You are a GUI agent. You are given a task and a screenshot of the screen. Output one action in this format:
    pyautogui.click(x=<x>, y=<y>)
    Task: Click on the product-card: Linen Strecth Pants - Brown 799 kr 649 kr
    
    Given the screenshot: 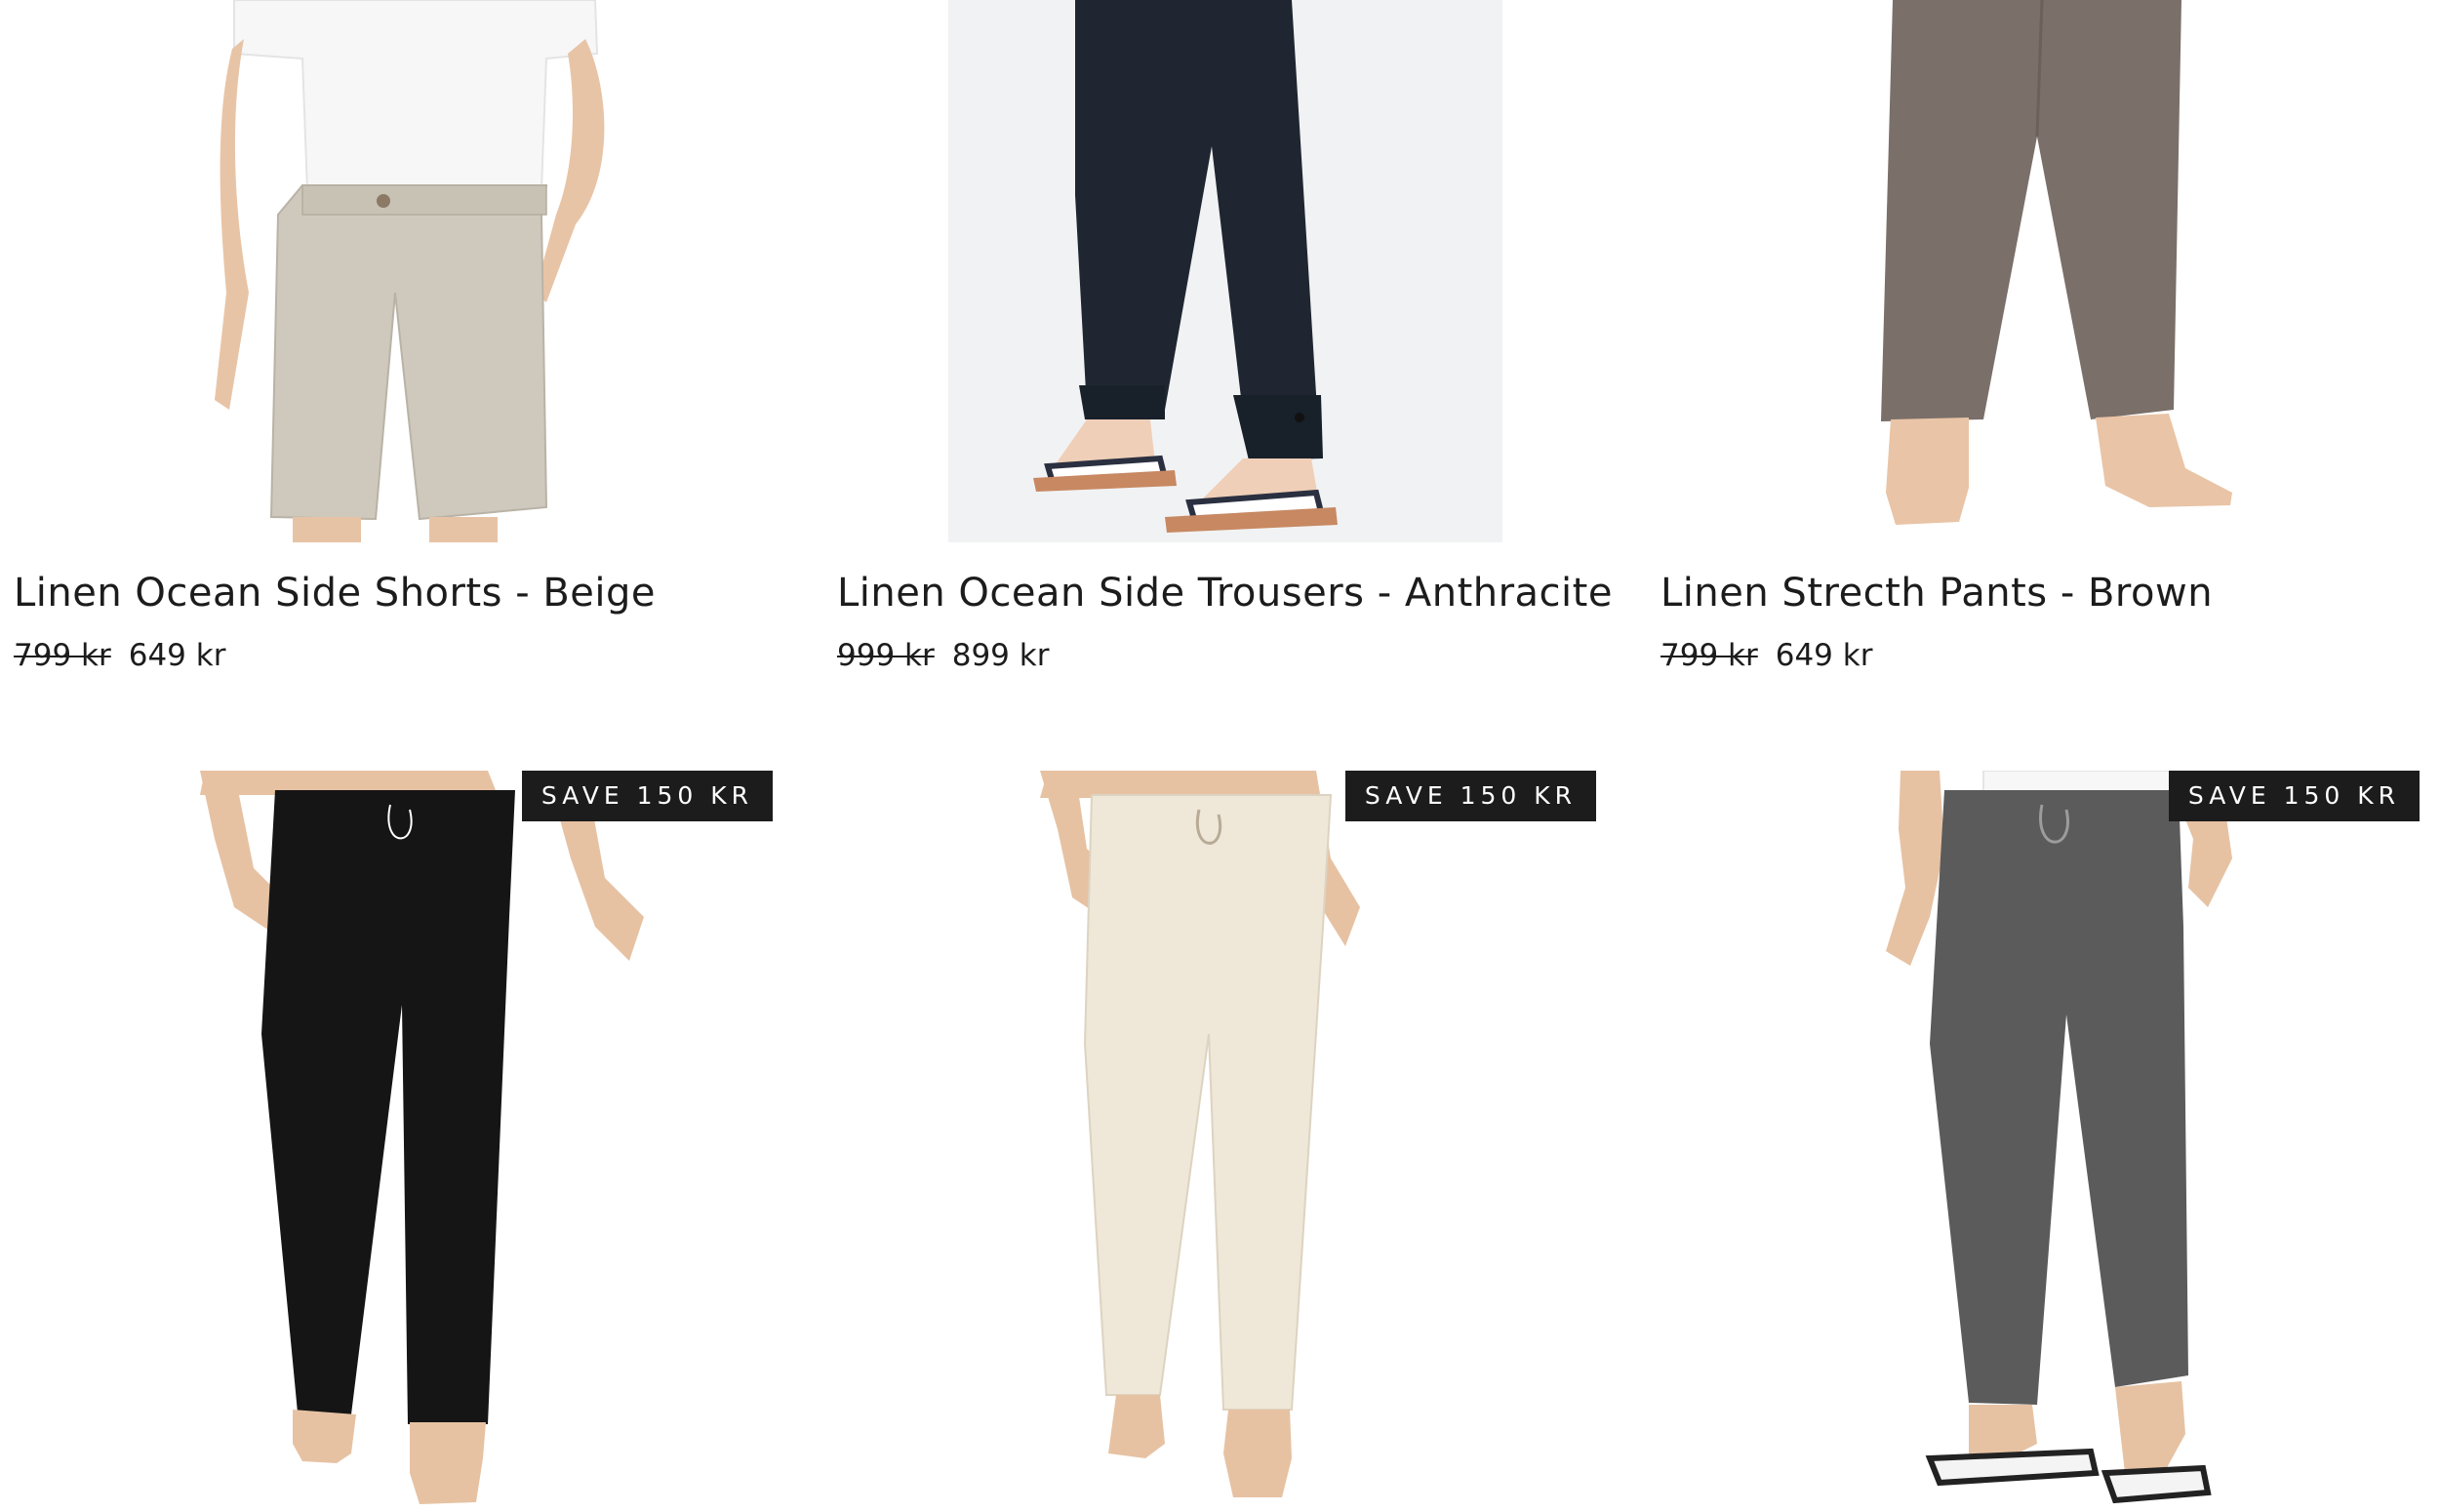 What is the action you would take?
    pyautogui.click(x=2037, y=351)
    